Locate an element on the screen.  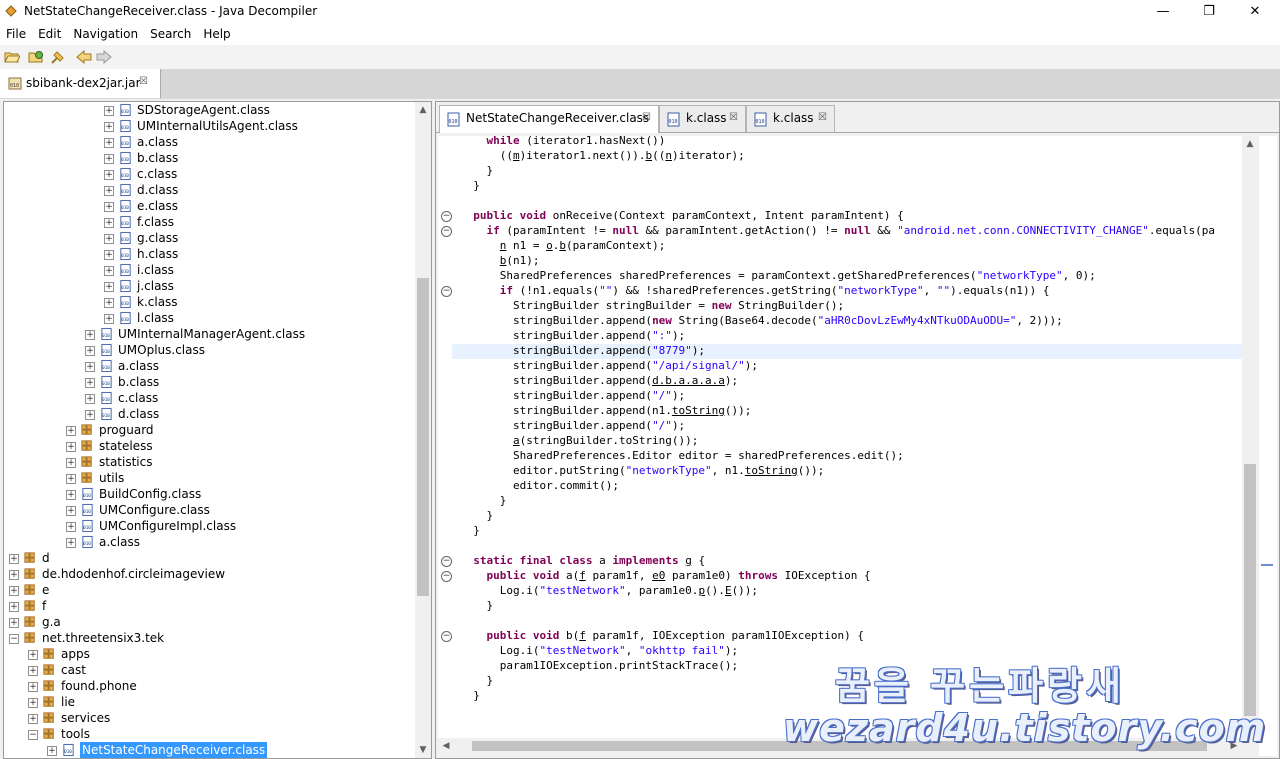
menu-navigation: Navigation is located at coordinates (105, 34).